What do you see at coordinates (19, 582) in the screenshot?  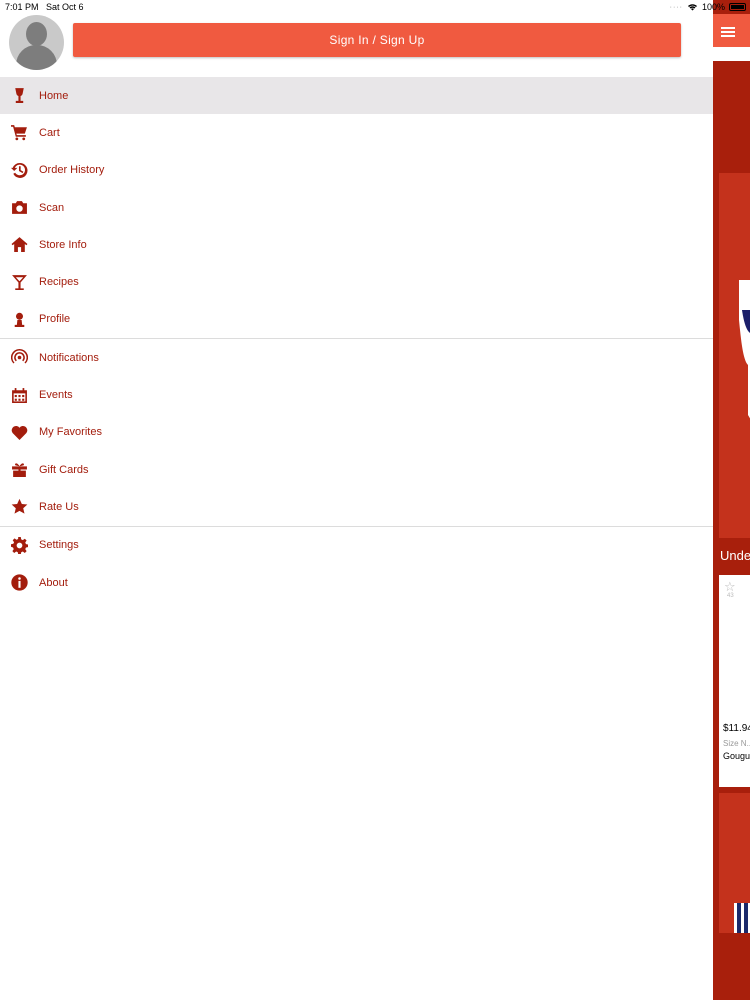 I see `info-icon` at bounding box center [19, 582].